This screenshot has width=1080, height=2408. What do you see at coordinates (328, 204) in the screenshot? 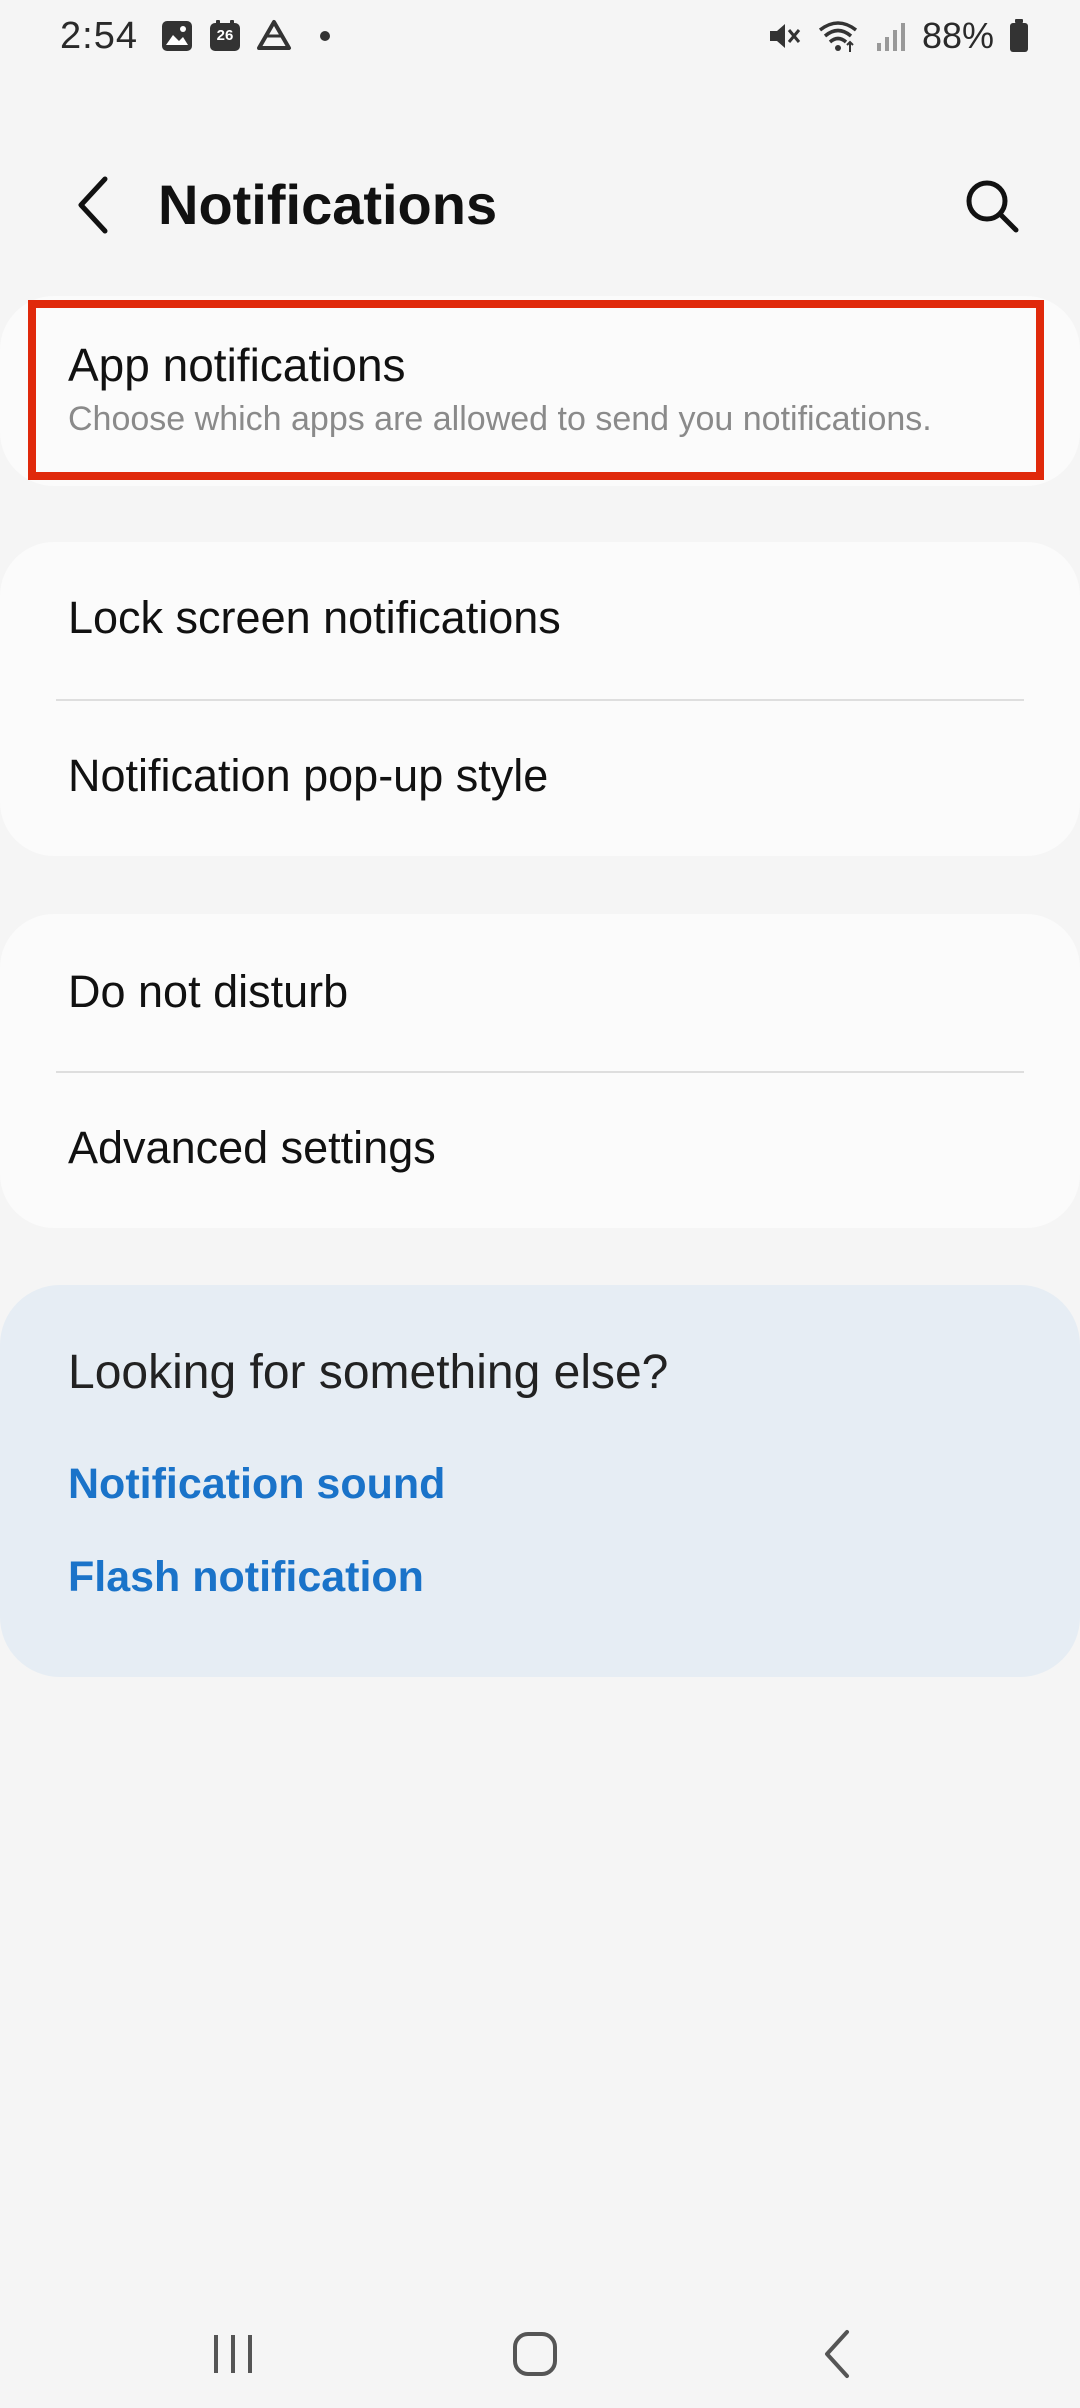
I see `page-title: Notifications` at bounding box center [328, 204].